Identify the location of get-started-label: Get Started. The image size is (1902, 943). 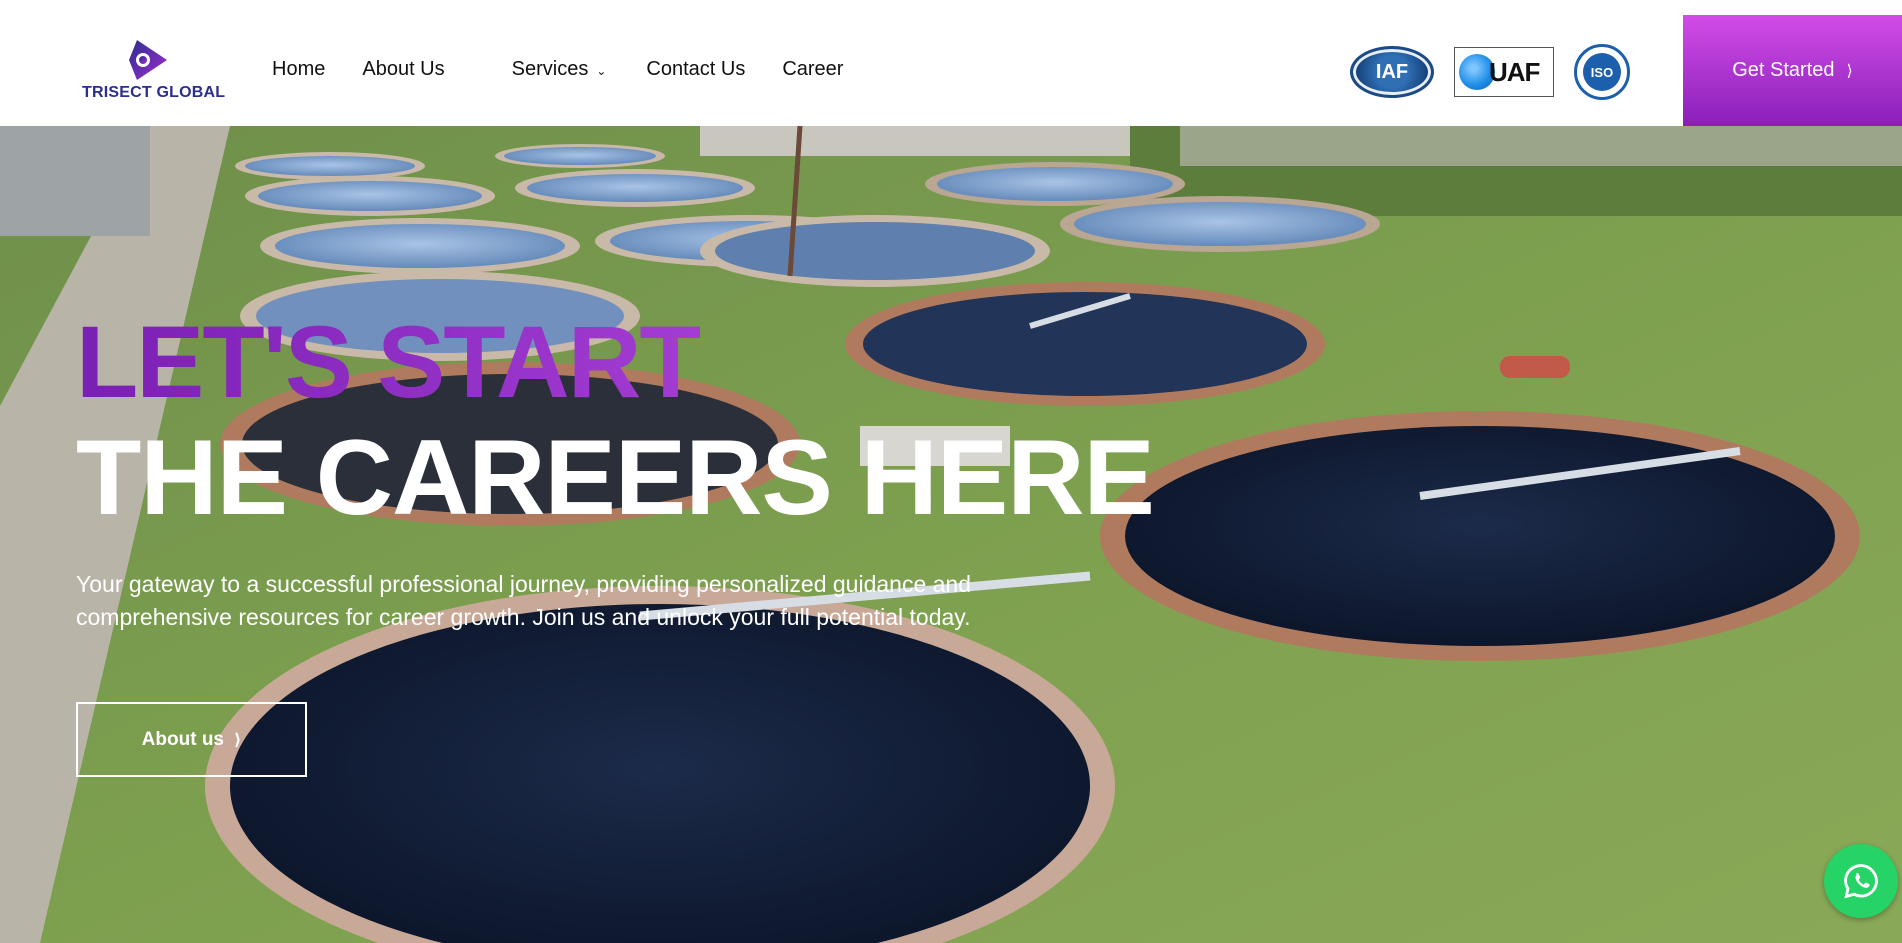
(1783, 70).